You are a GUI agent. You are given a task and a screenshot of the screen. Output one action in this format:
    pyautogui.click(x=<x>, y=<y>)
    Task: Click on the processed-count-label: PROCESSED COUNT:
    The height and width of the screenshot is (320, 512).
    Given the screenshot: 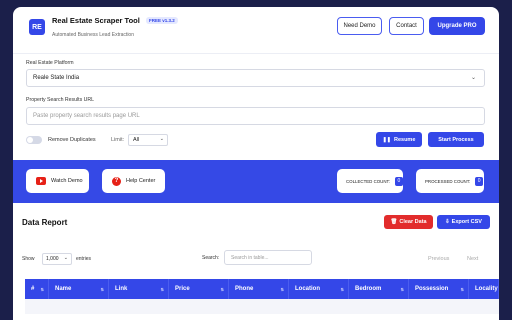 What is the action you would take?
    pyautogui.click(x=448, y=181)
    